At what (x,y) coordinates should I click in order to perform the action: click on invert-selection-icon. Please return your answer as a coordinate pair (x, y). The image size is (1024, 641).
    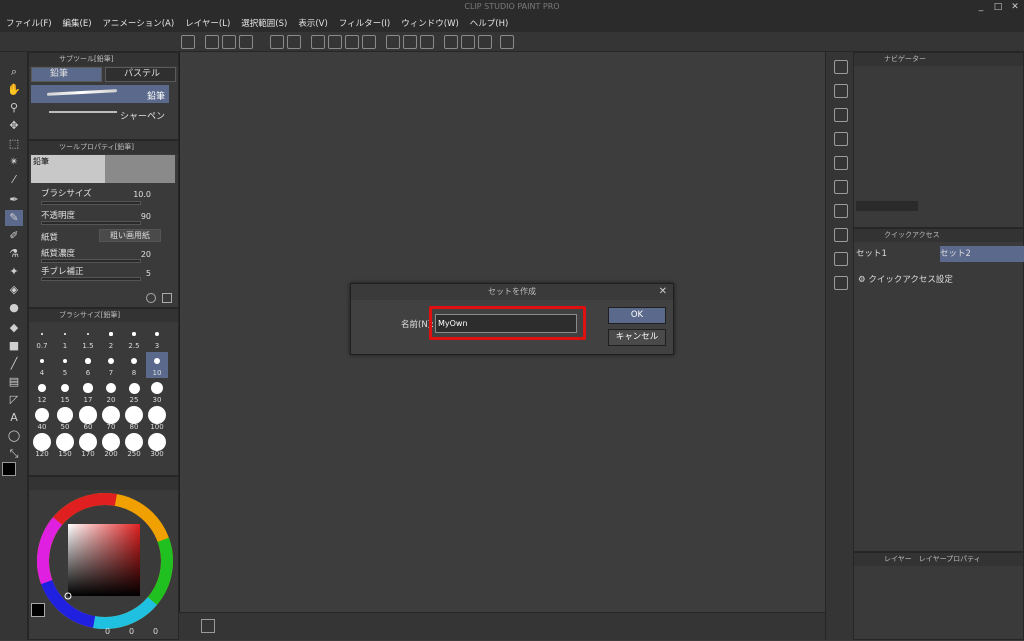
    Looking at the image, I should click on (427, 42).